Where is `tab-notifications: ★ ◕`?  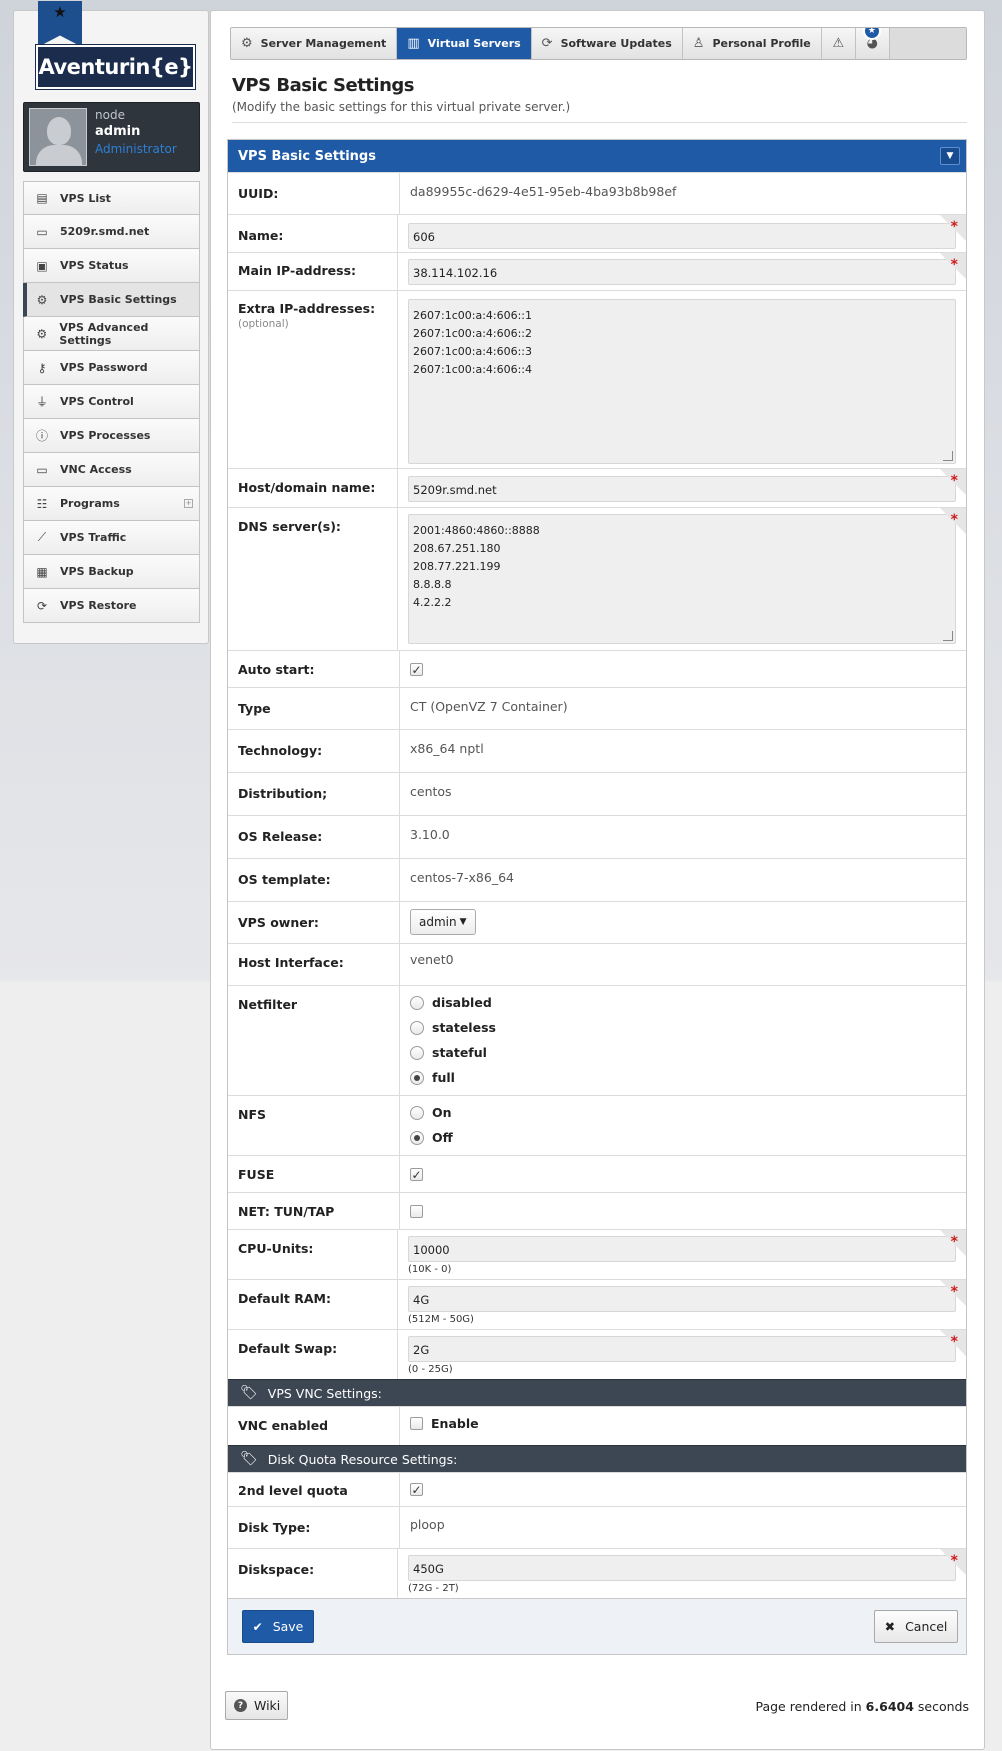 tab-notifications: ★ ◕ is located at coordinates (872, 43).